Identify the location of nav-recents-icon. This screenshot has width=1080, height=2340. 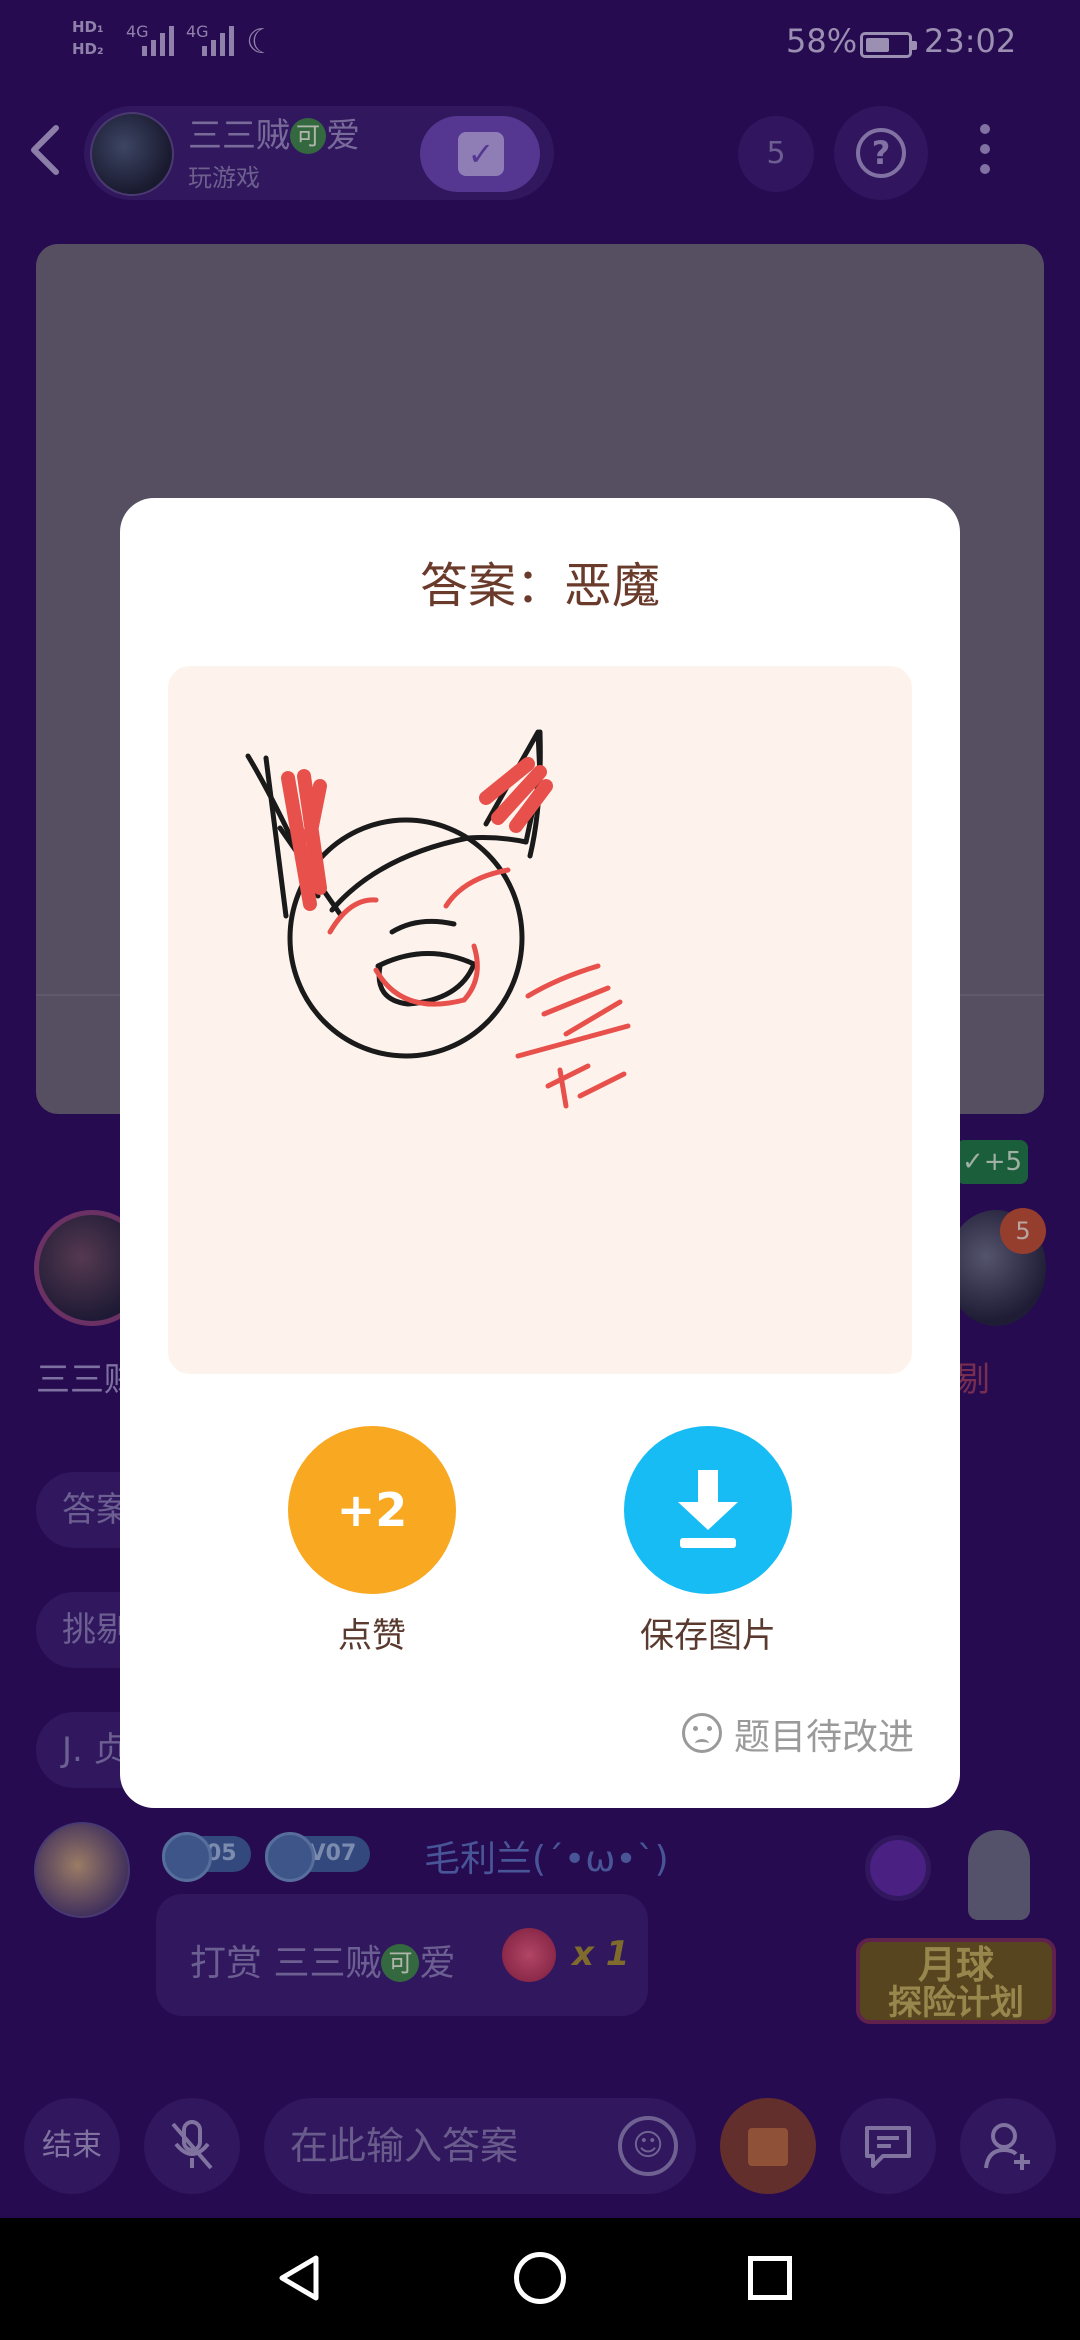
(770, 2278).